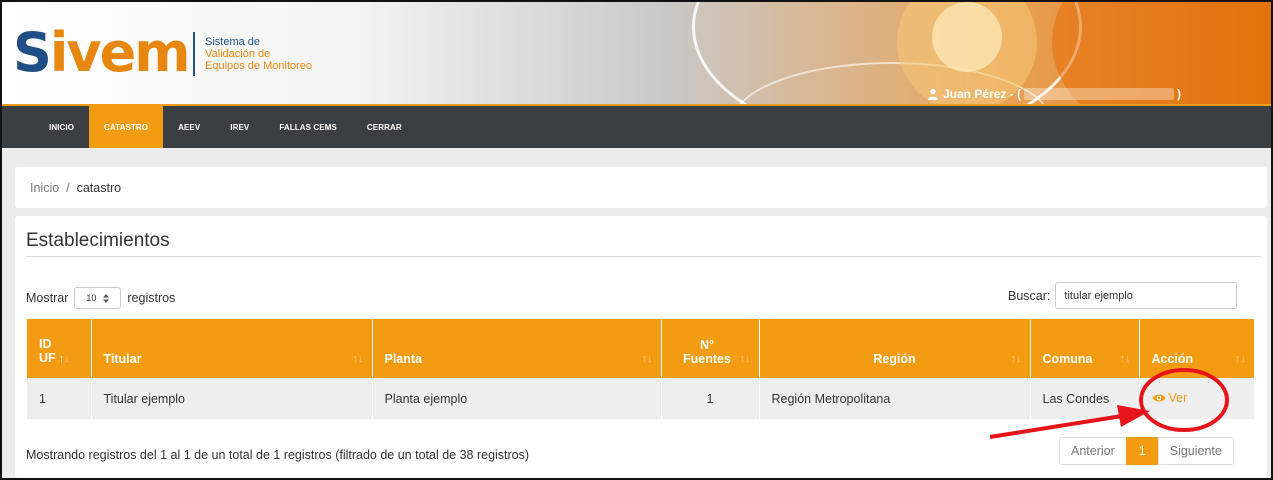 This screenshot has height=480, width=1273. Describe the element at coordinates (1085, 398) in the screenshot. I see `cell-comuna: Las Condes` at that location.